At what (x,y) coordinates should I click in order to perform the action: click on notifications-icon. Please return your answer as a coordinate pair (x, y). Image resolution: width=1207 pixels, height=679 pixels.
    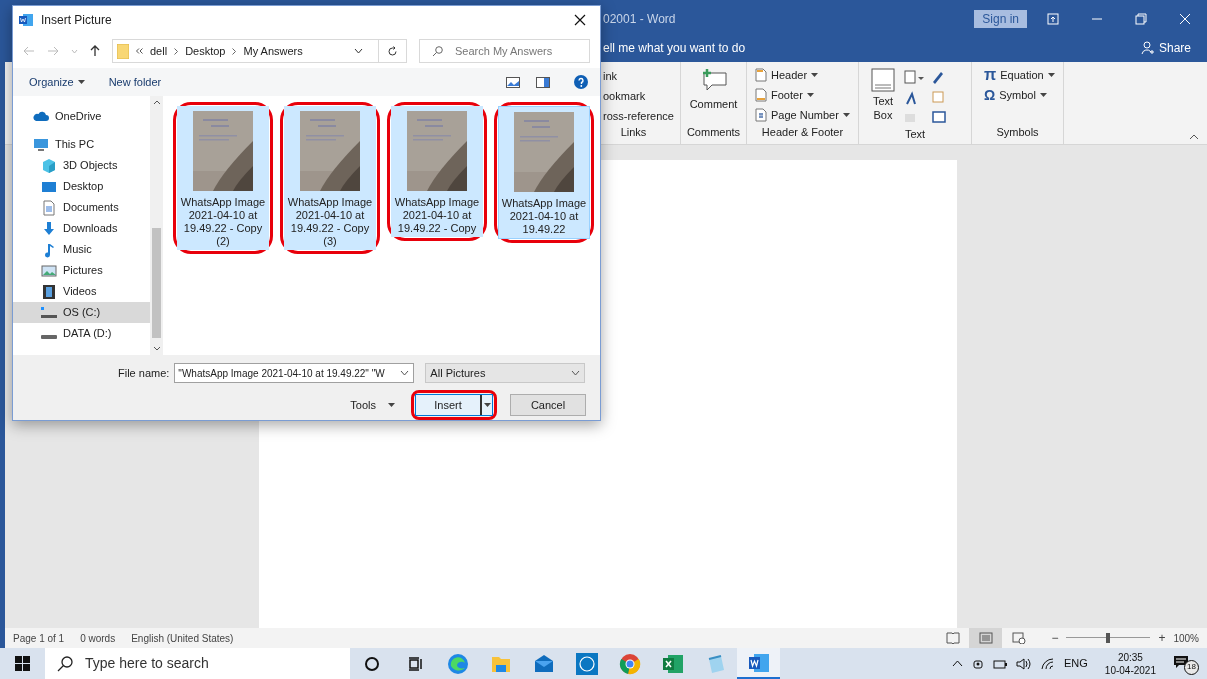
    Looking at the image, I should click on (1181, 661).